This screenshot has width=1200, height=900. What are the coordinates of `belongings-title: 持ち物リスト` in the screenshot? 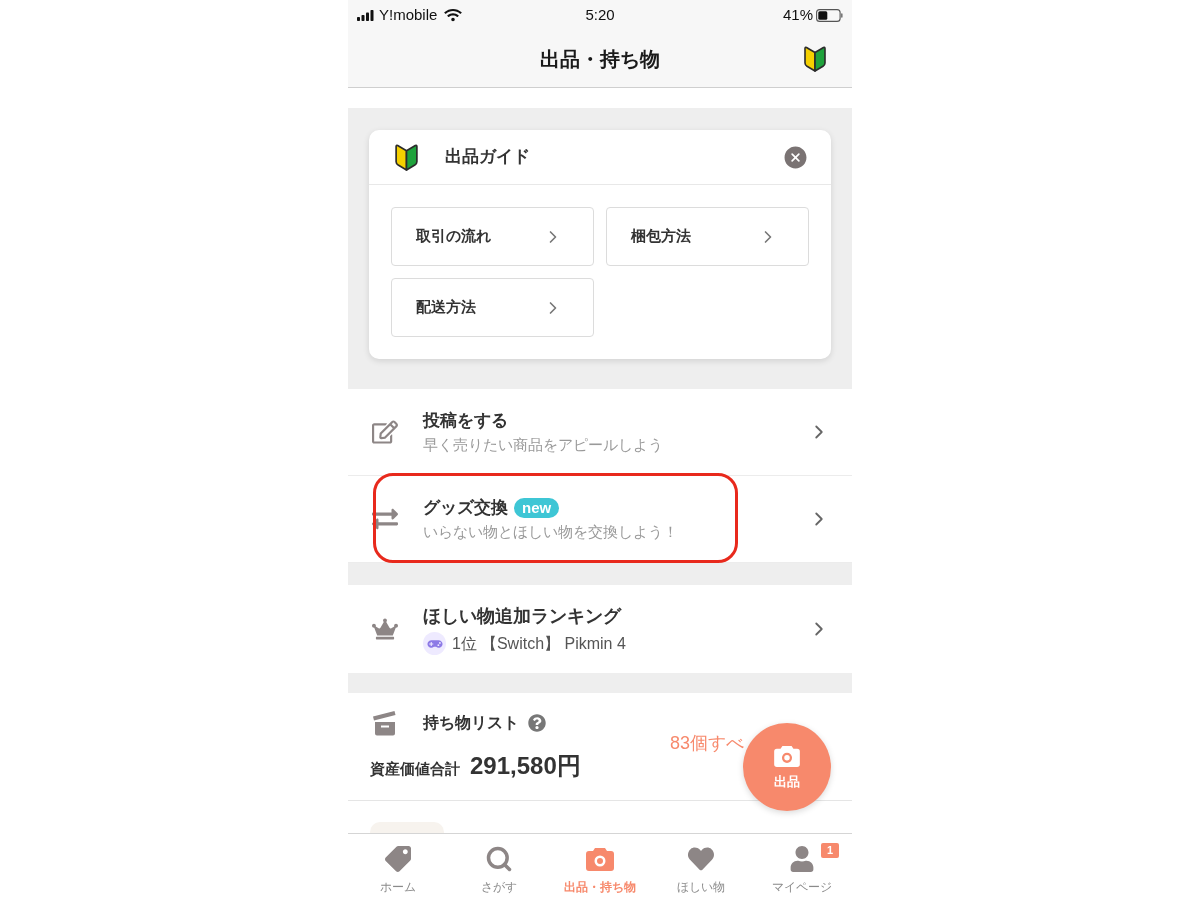 It's located at (471, 722).